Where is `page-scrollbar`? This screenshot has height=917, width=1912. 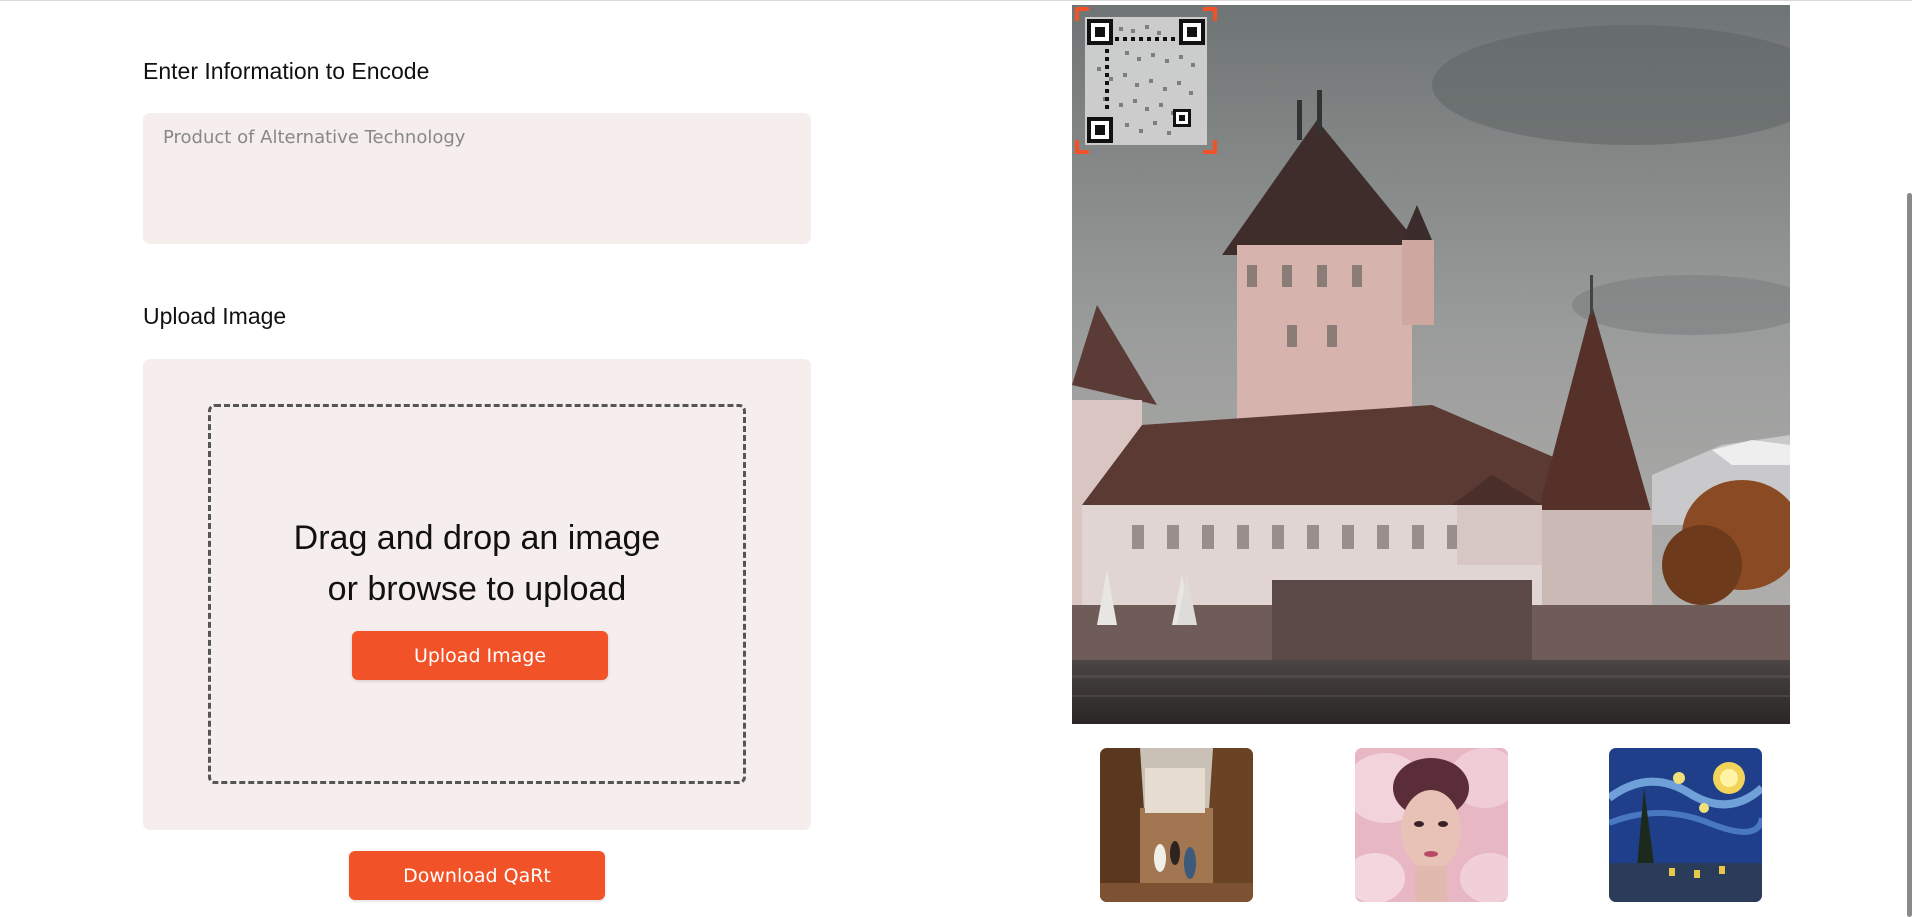 page-scrollbar is located at coordinates (1909, 555).